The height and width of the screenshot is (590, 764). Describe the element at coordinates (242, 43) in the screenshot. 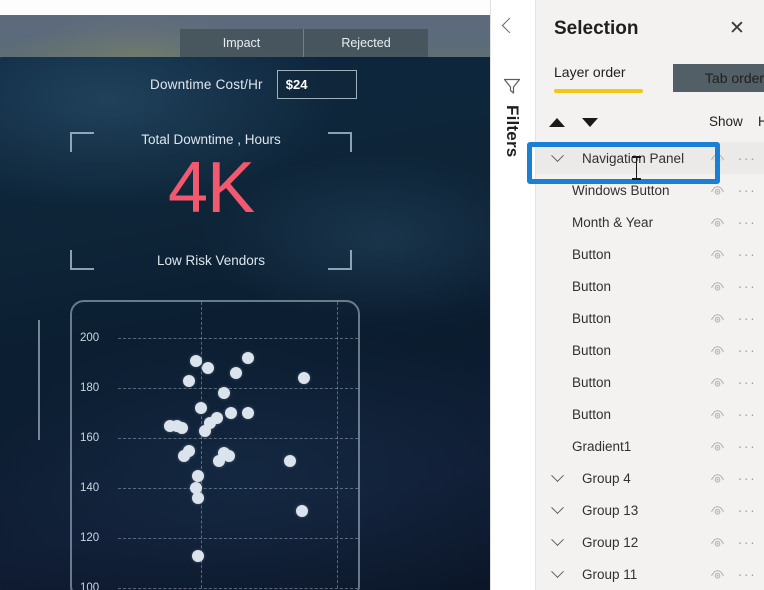

I see `tab-impact: Impact` at that location.